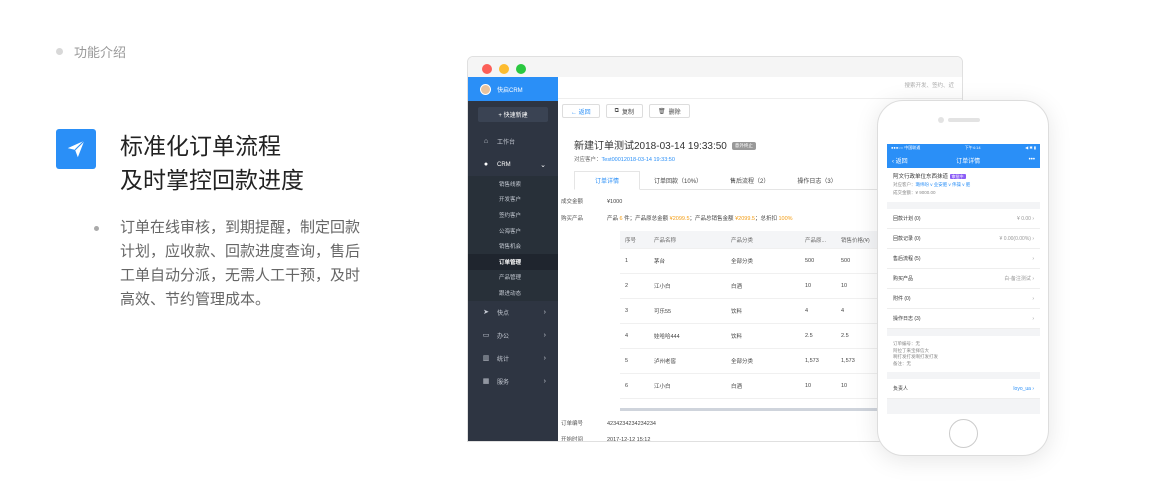 The width and height of the screenshot is (1150, 494). Describe the element at coordinates (581, 111) in the screenshot. I see `back-button: ← 返回` at that location.